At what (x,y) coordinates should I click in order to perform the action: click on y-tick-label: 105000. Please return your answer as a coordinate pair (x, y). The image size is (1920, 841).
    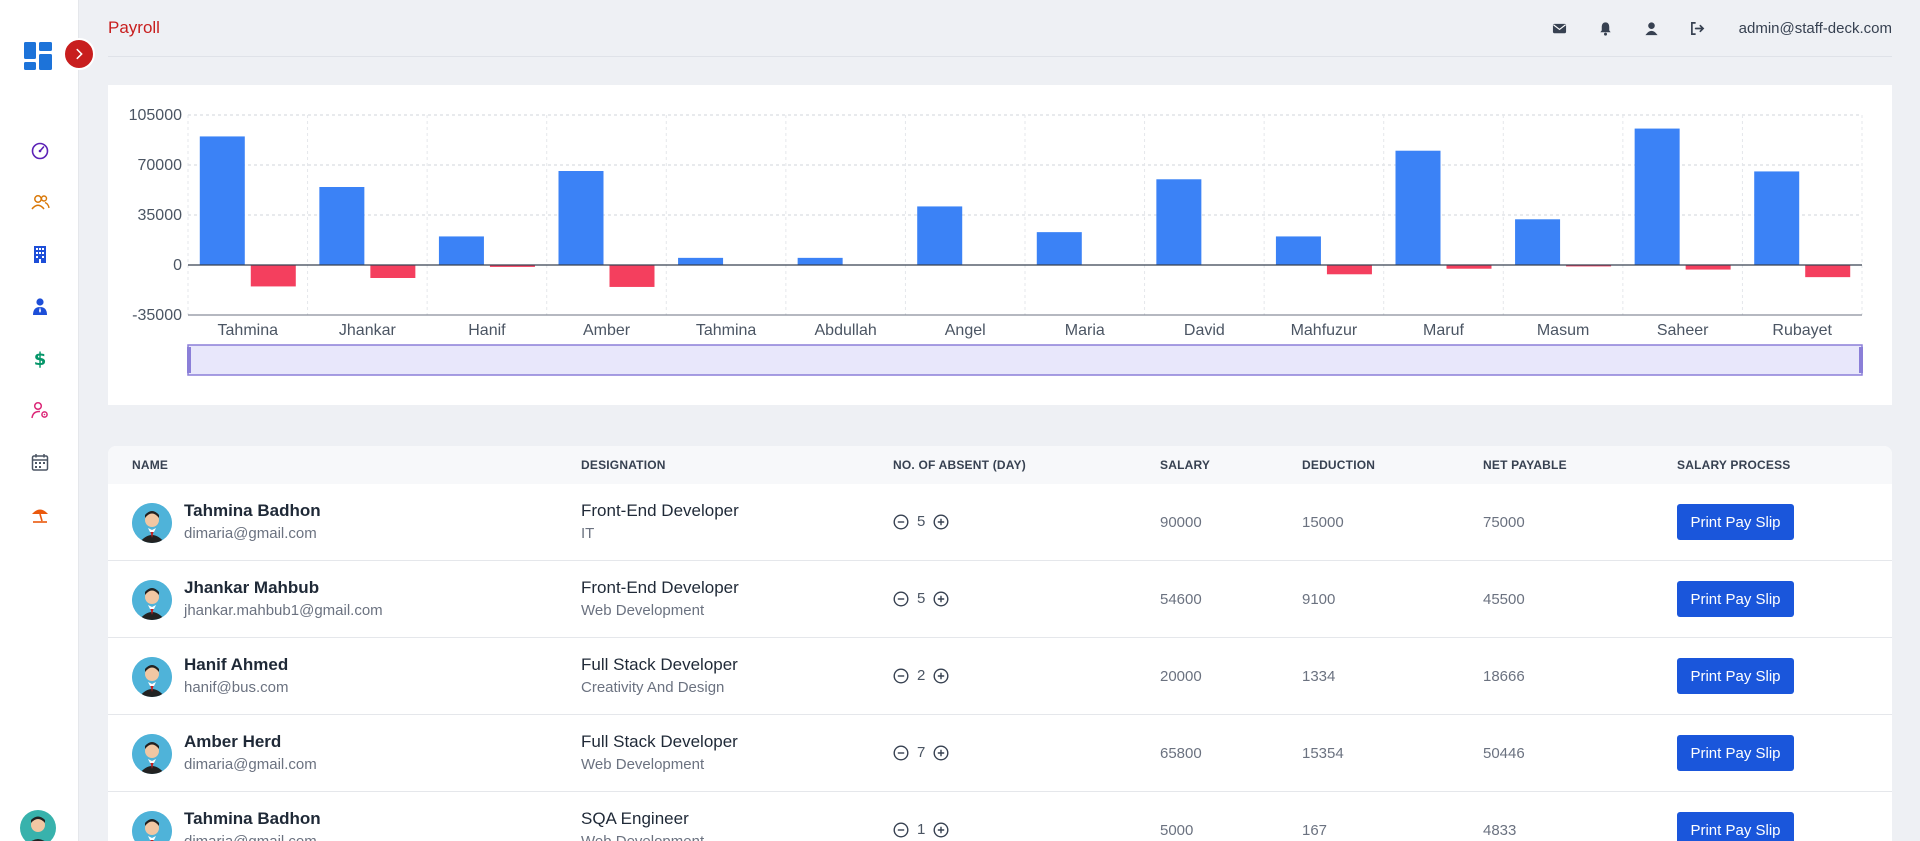
    Looking at the image, I should click on (155, 115).